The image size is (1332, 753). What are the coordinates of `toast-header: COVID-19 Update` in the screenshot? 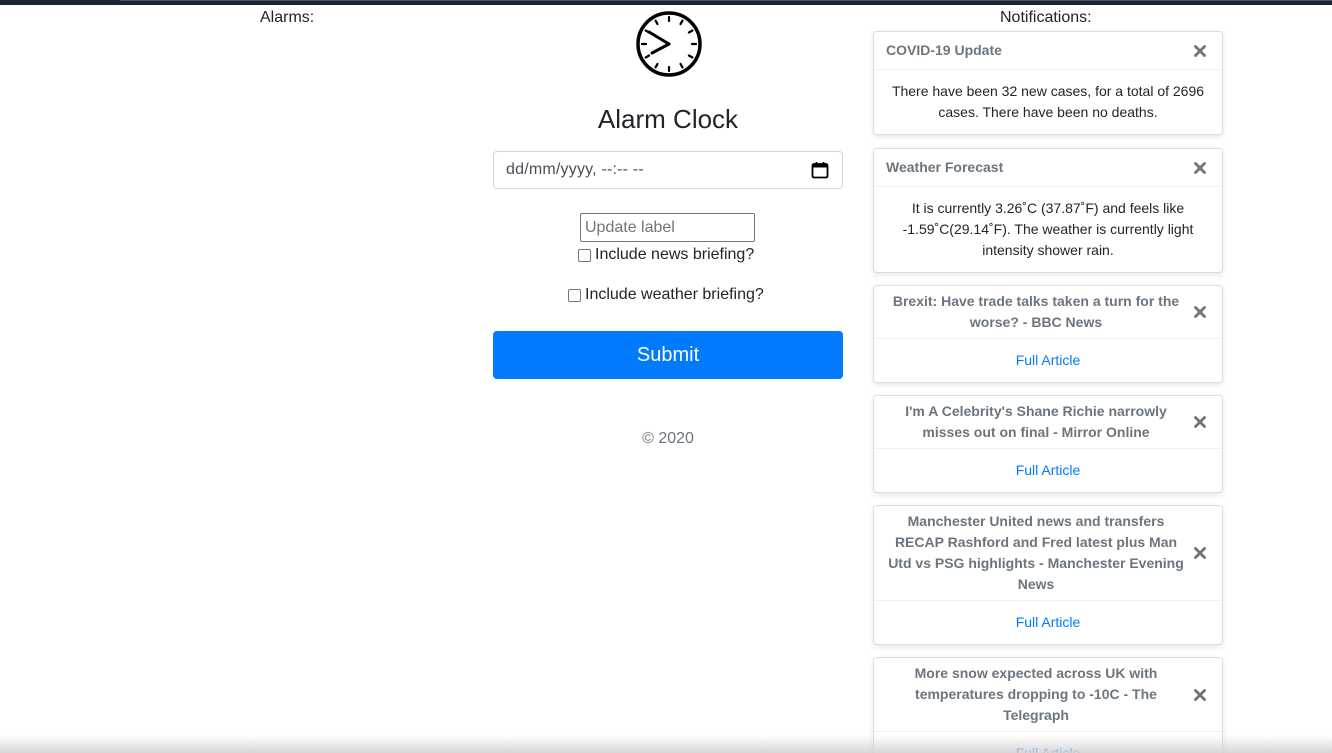 It's located at (1048, 51).